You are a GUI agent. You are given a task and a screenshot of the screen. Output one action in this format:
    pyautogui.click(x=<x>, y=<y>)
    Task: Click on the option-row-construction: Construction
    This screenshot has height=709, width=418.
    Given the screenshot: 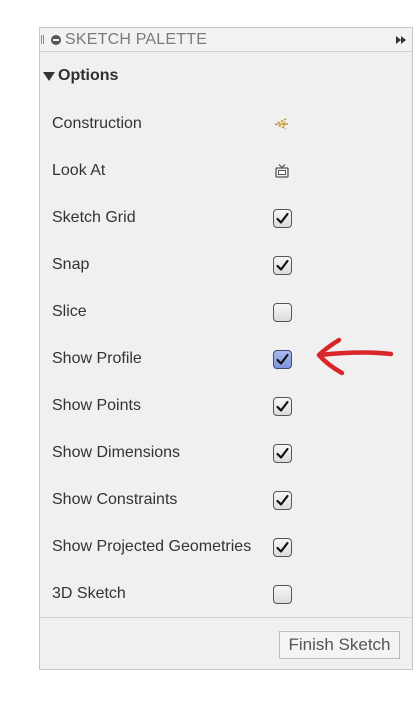 What is the action you would take?
    pyautogui.click(x=226, y=124)
    